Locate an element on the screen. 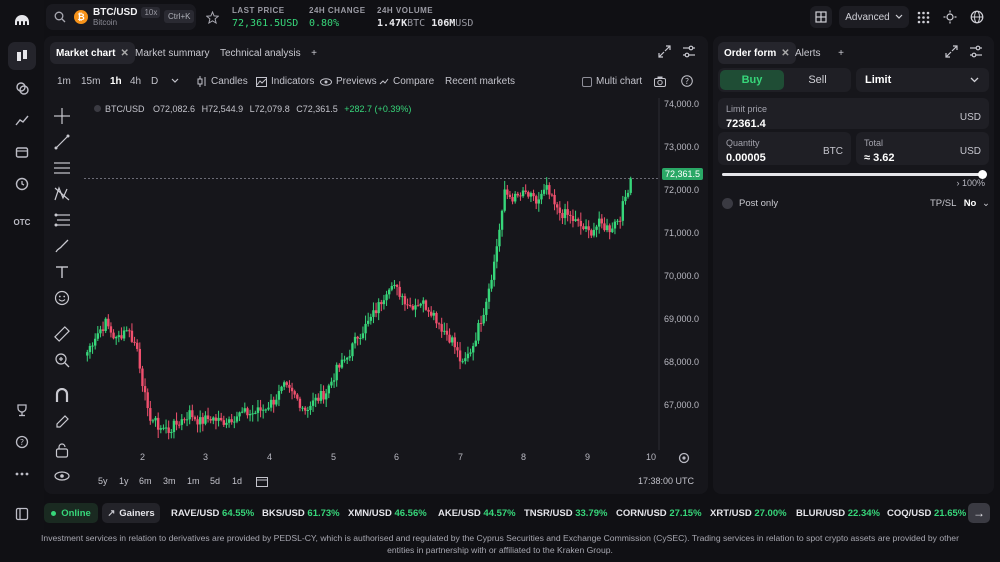  sell-button: Sell is located at coordinates (817, 80).